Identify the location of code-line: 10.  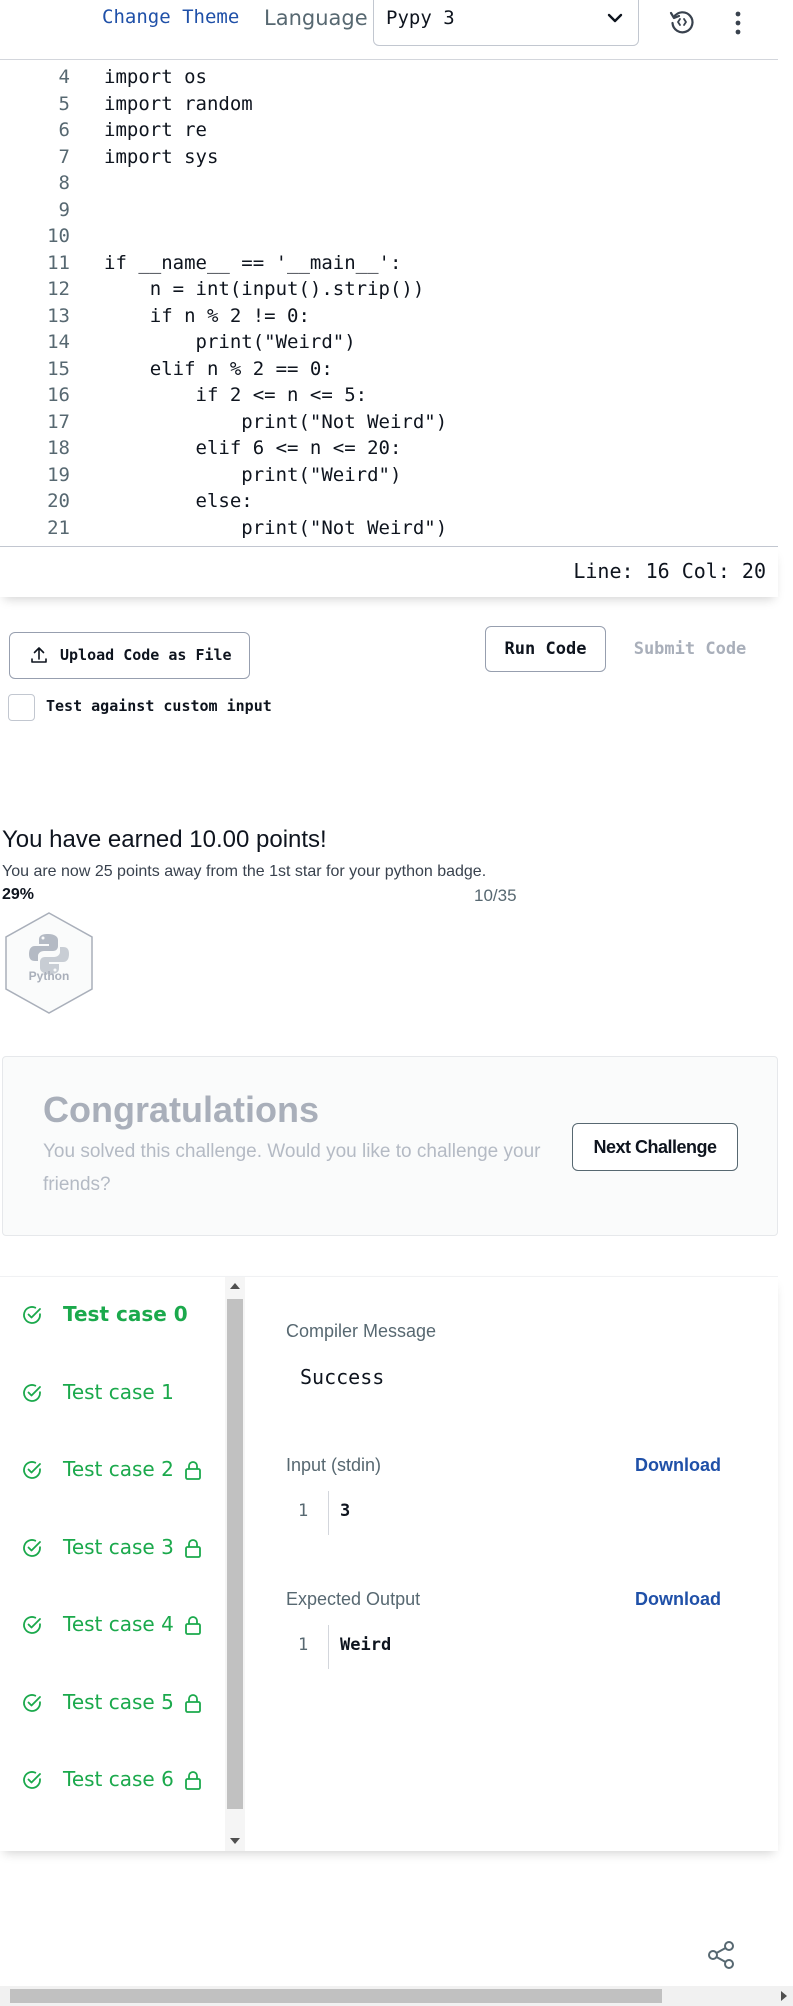
(389, 238).